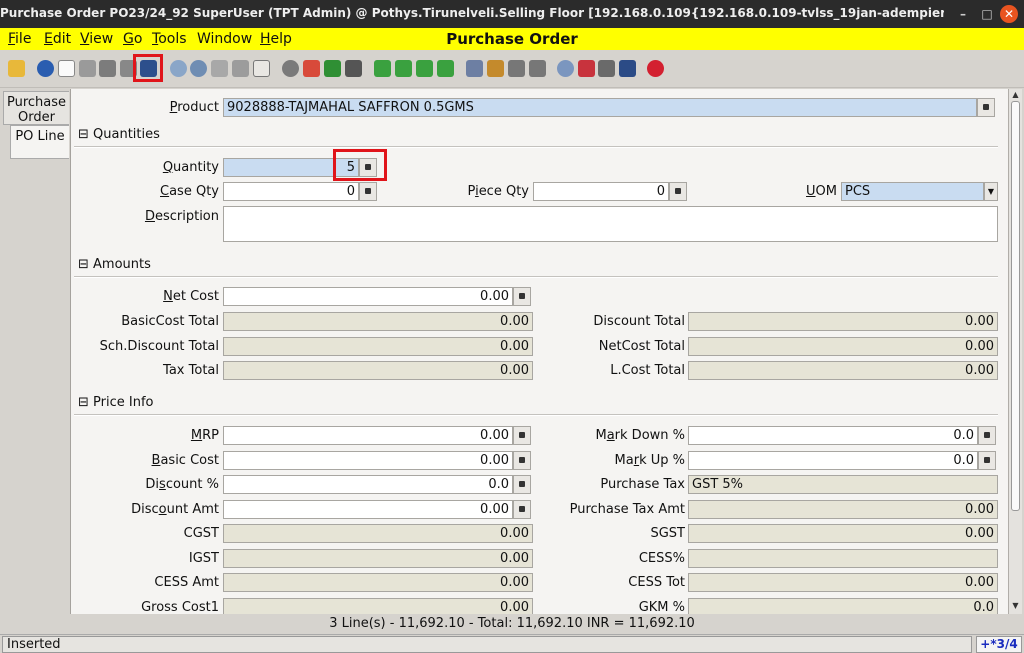 This screenshot has width=1024, height=653. What do you see at coordinates (536, 266) in the screenshot?
I see `section-amounts: ⊟ Amounts` at bounding box center [536, 266].